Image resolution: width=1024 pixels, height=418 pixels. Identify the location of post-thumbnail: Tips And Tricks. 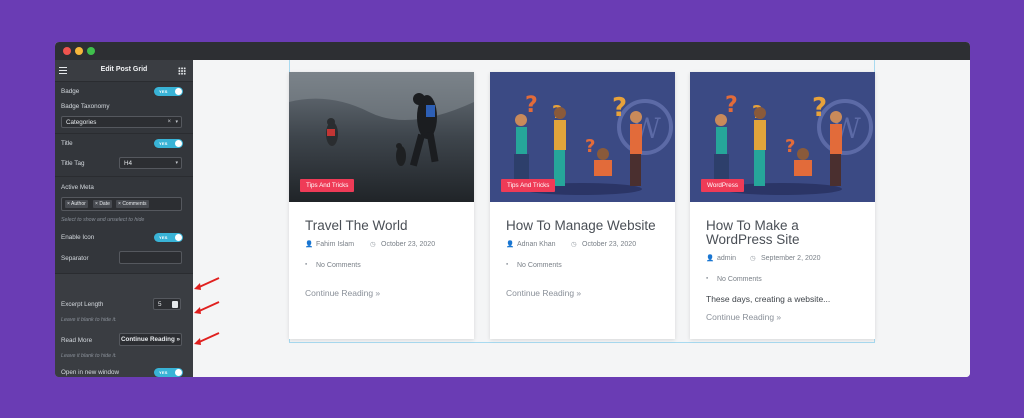
(381, 137).